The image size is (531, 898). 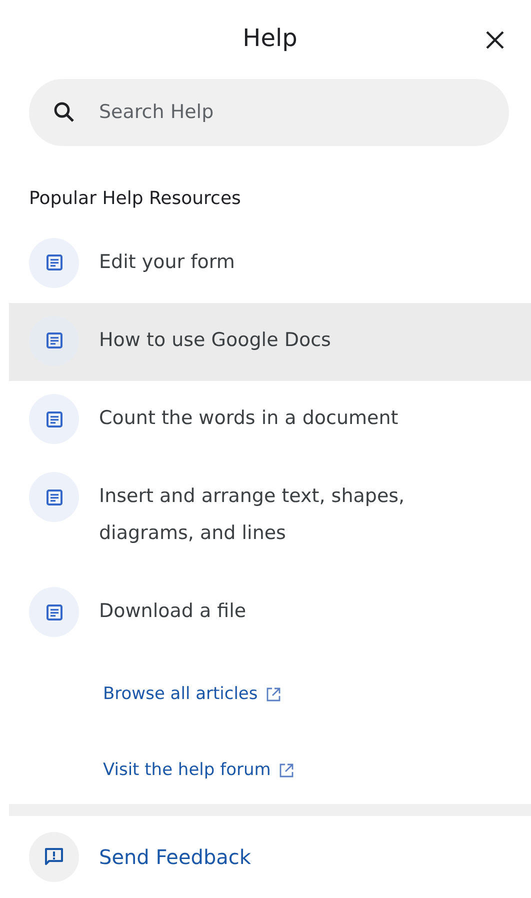 I want to click on help-article-item: How to use Google Docs, so click(x=270, y=342).